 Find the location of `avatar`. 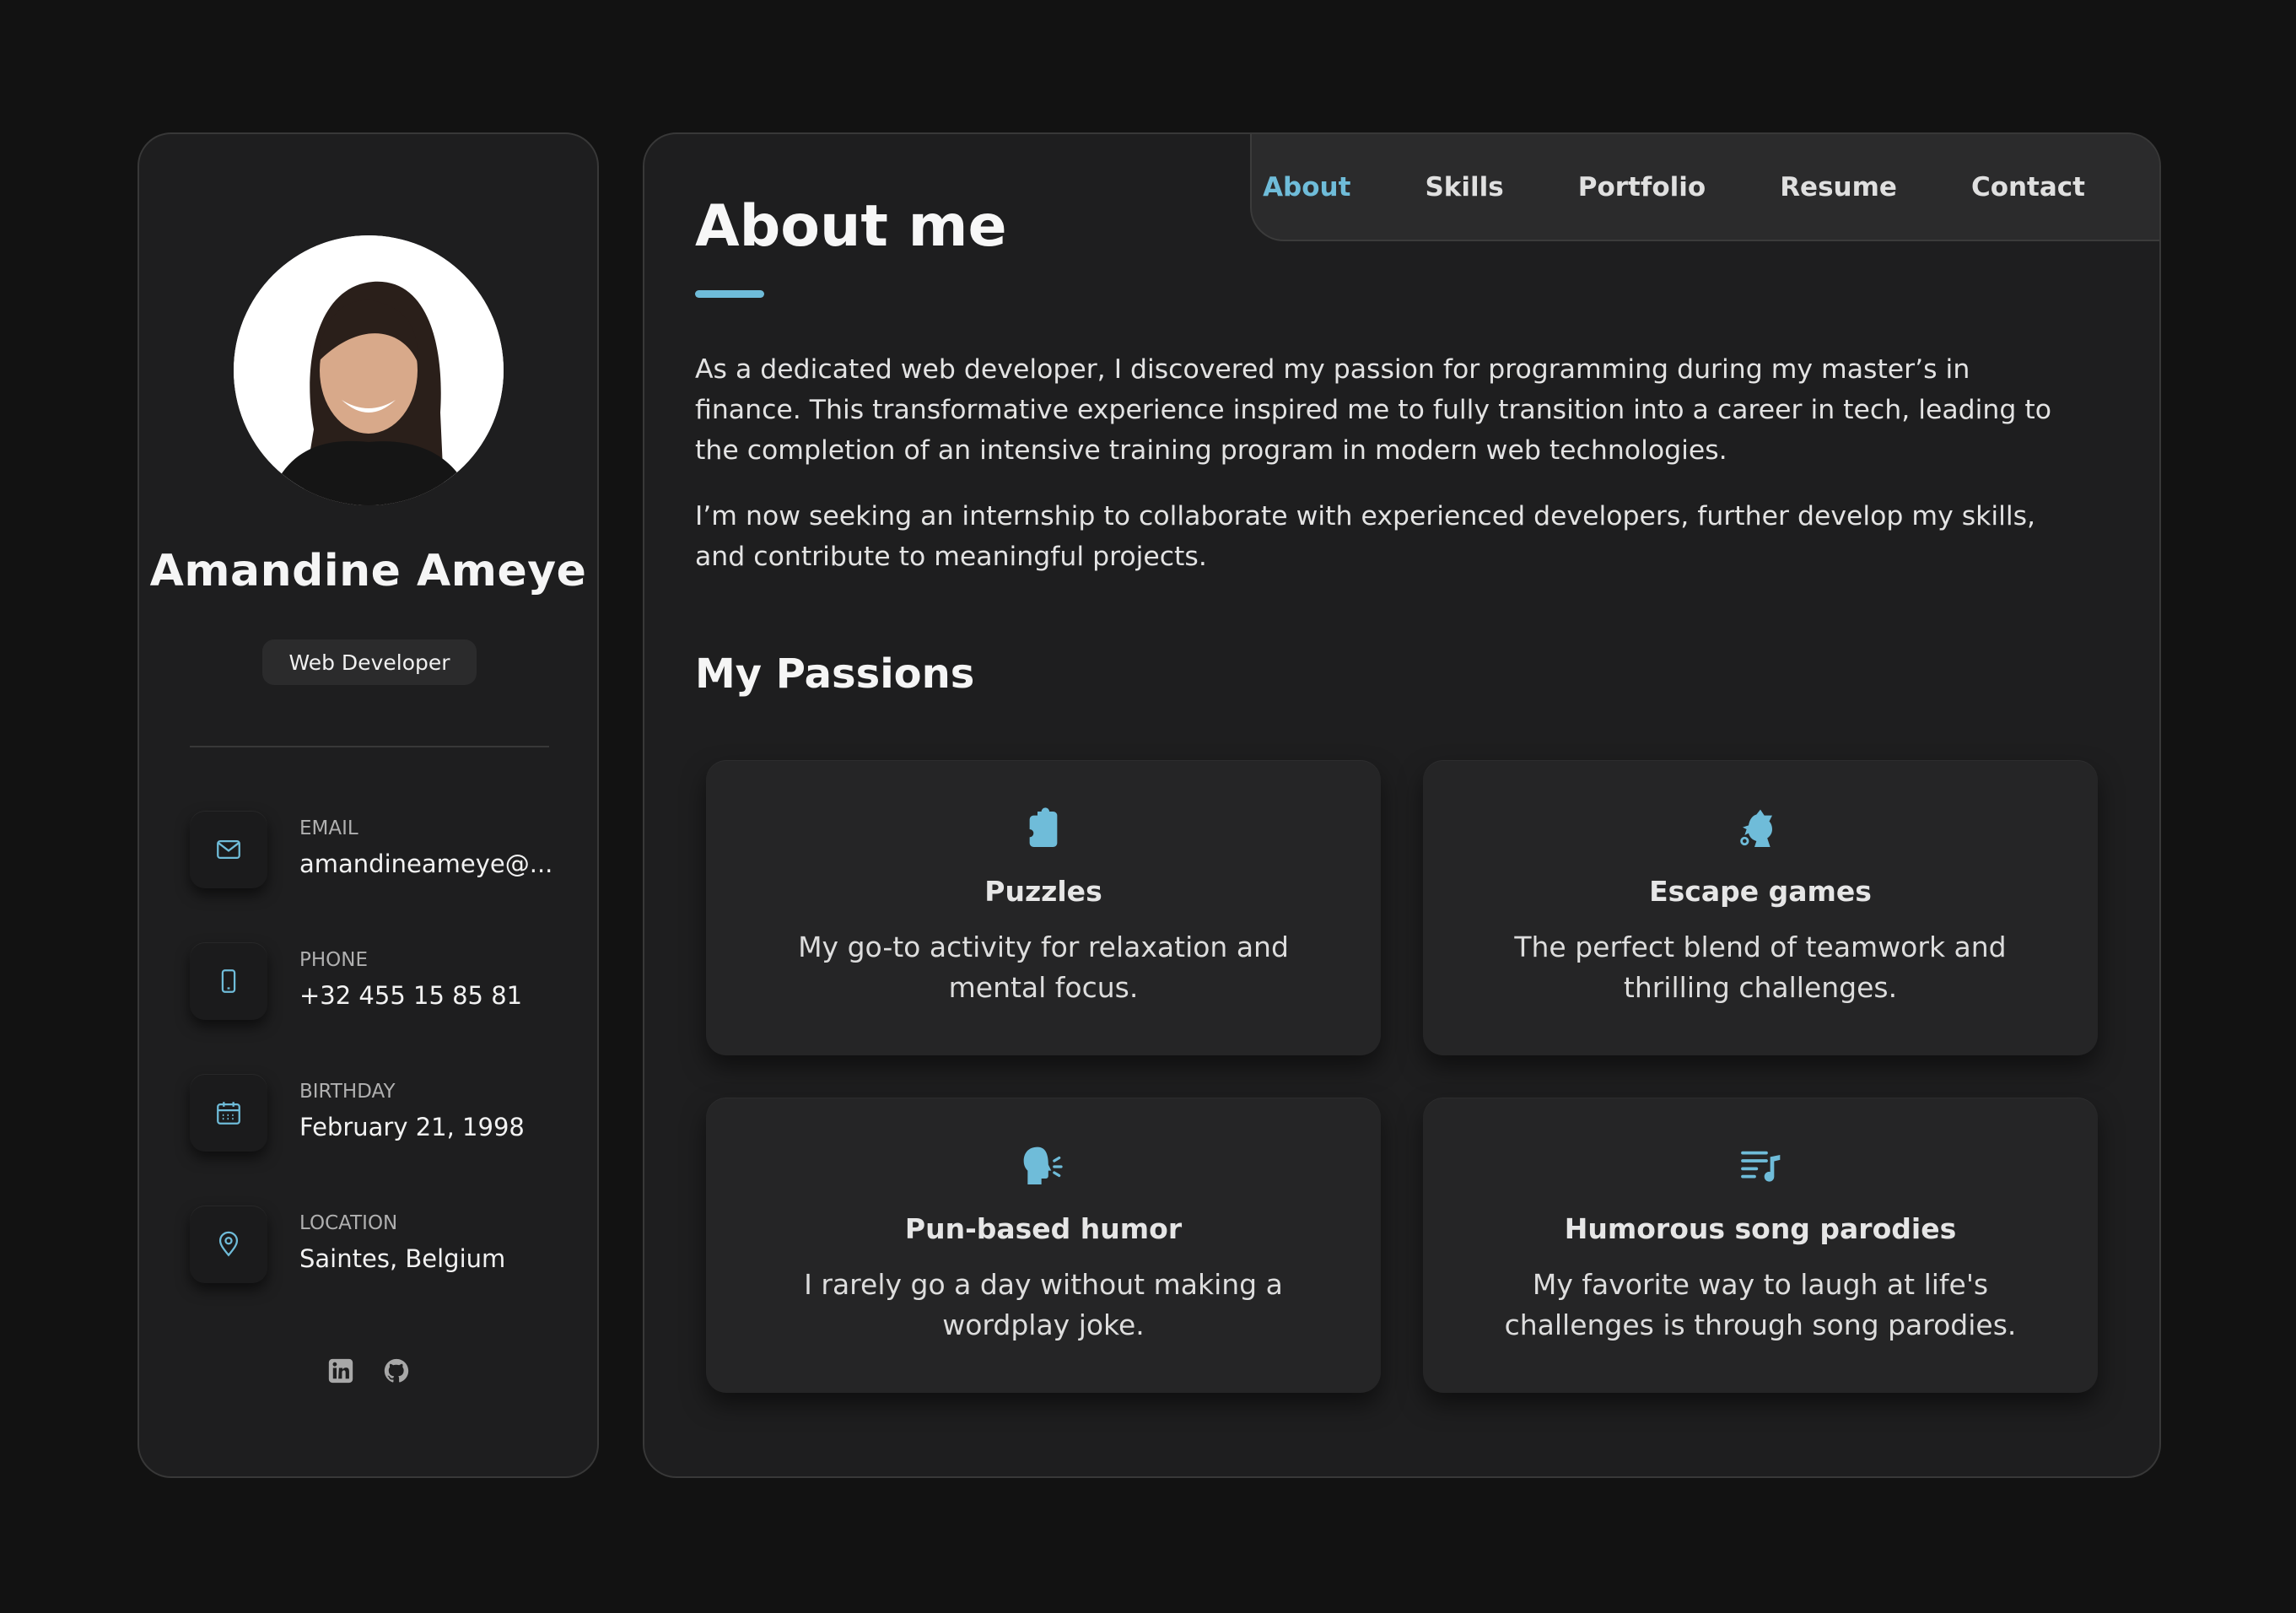

avatar is located at coordinates (369, 370).